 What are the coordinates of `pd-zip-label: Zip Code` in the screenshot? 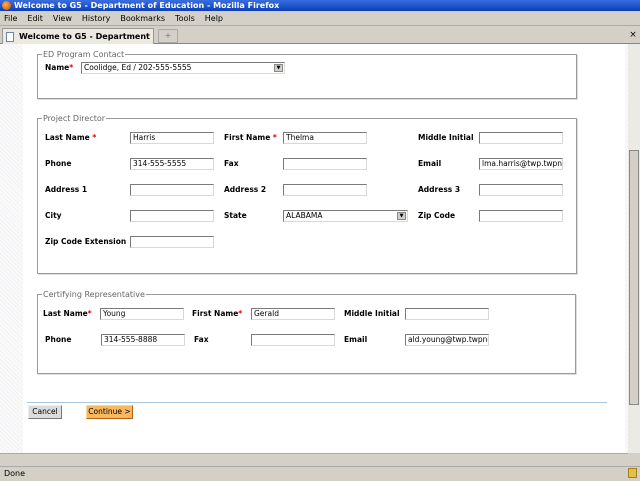 It's located at (437, 215).